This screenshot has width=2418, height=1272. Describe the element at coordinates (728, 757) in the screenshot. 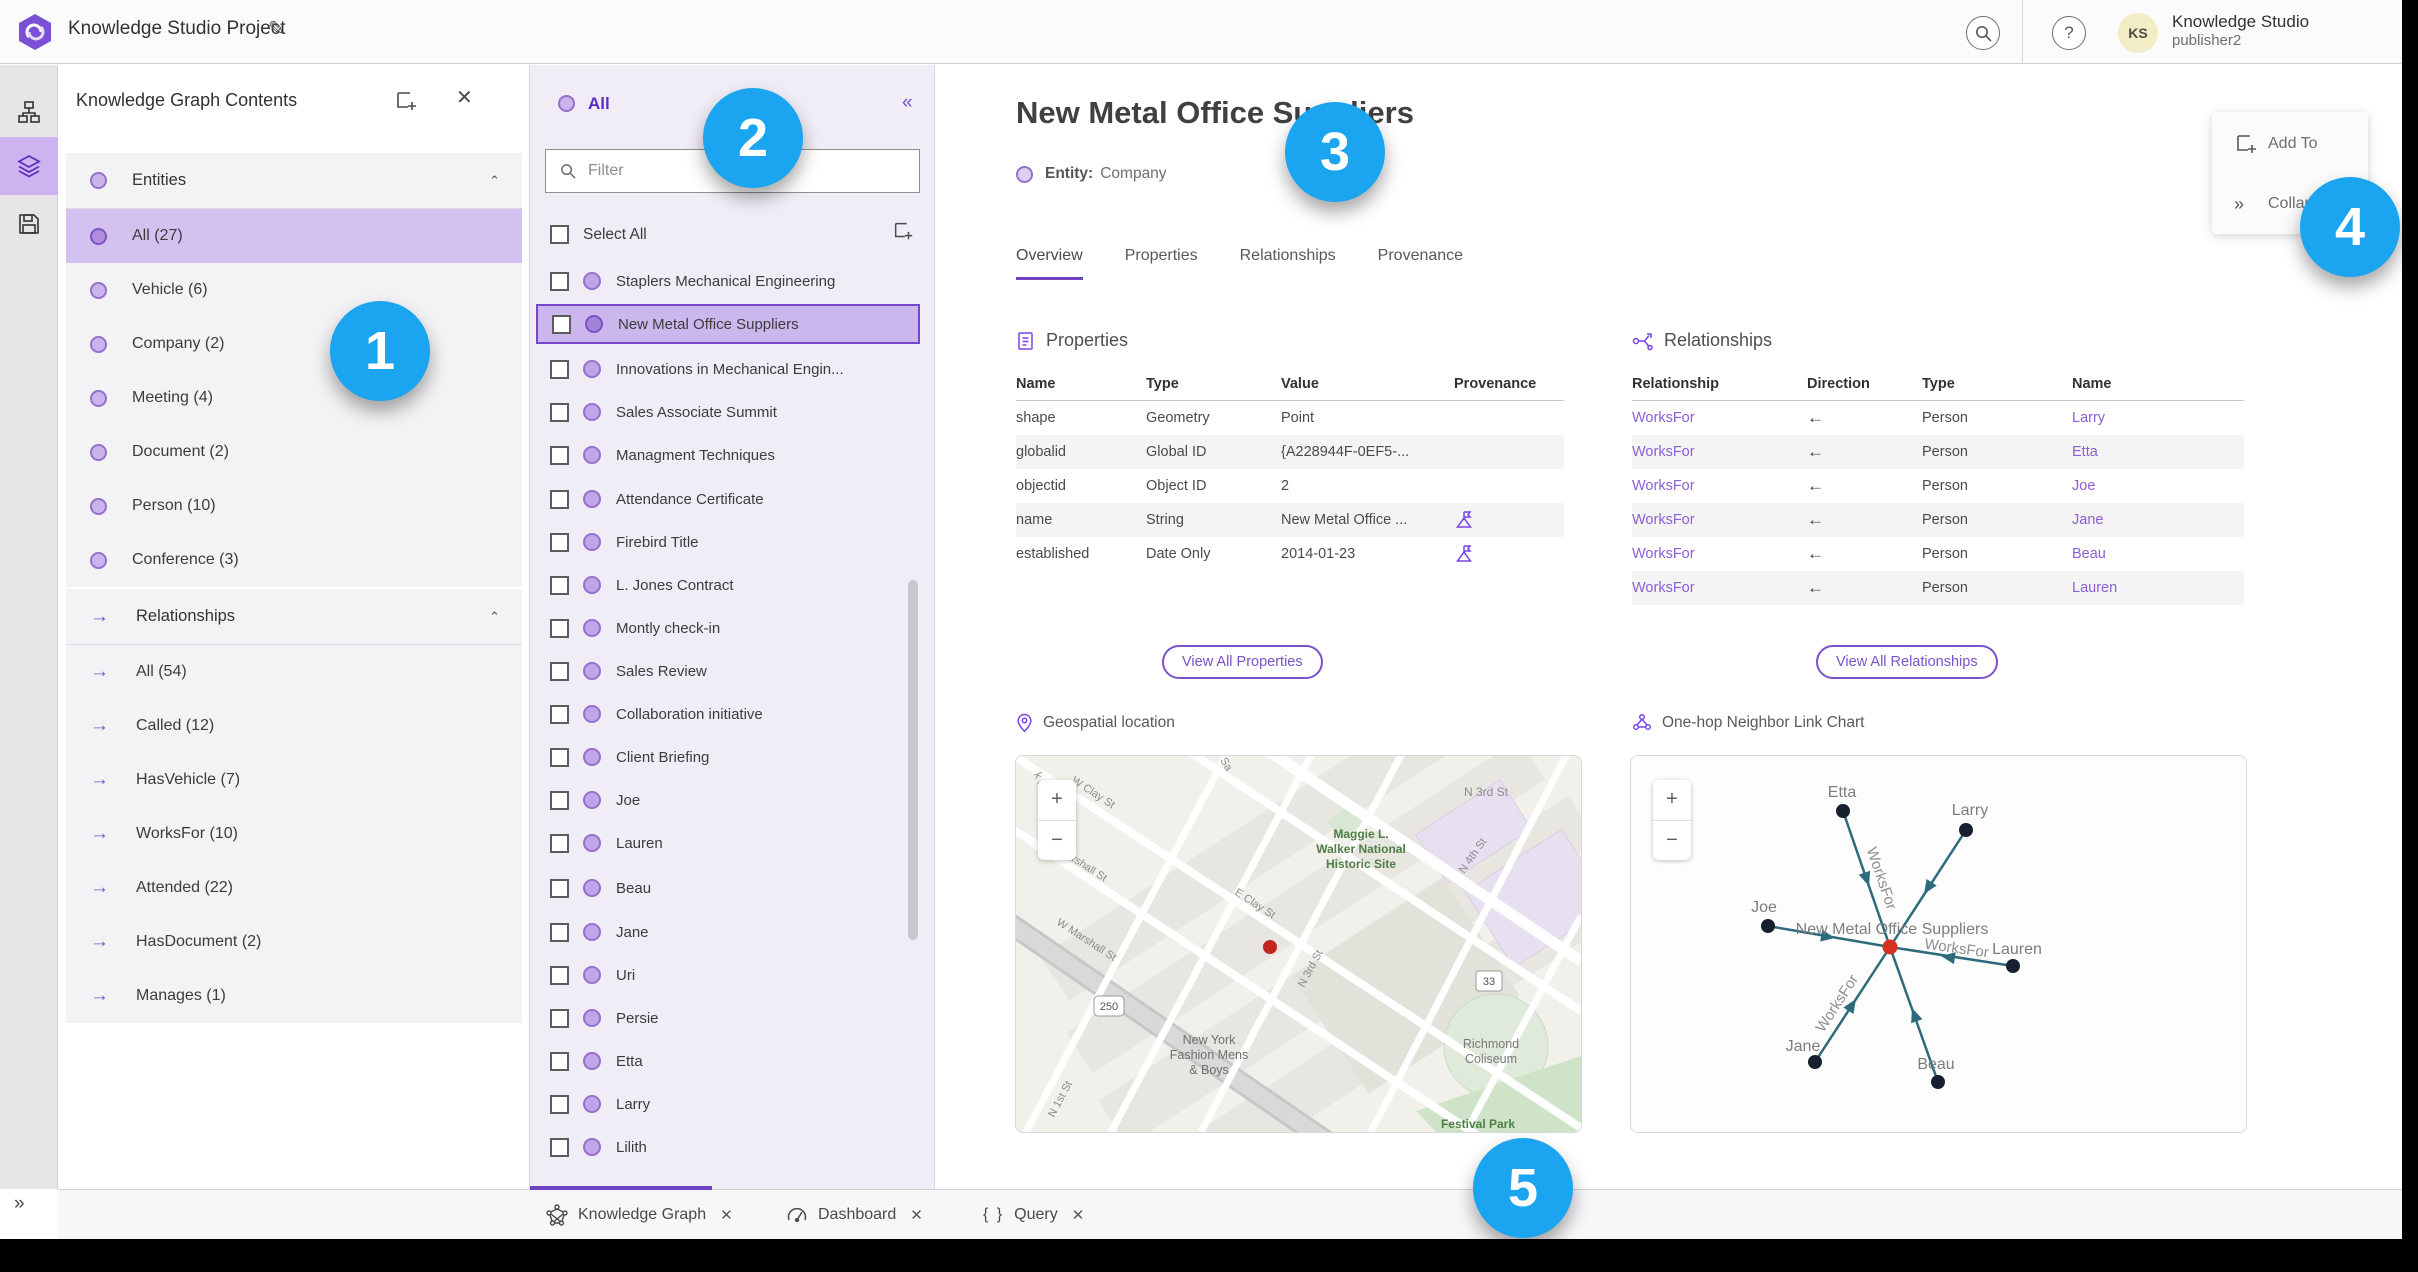

I see `list-item: Client Briefing` at that location.